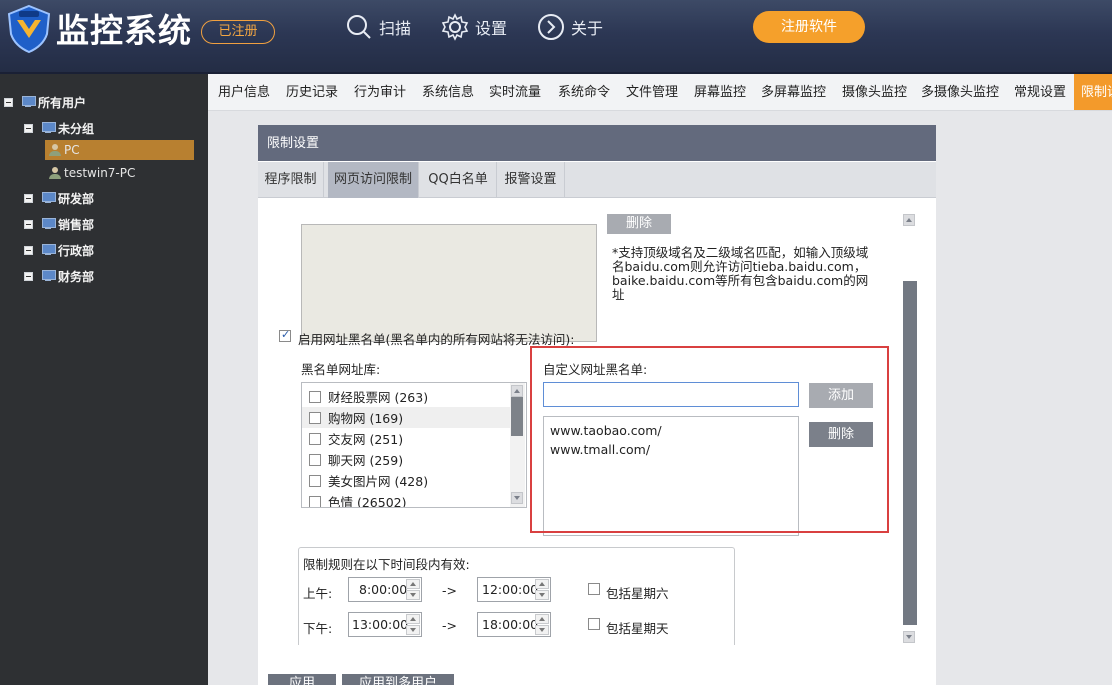 The height and width of the screenshot is (685, 1112). I want to click on pm-start-time-spinner: 13:00:00, so click(385, 624).